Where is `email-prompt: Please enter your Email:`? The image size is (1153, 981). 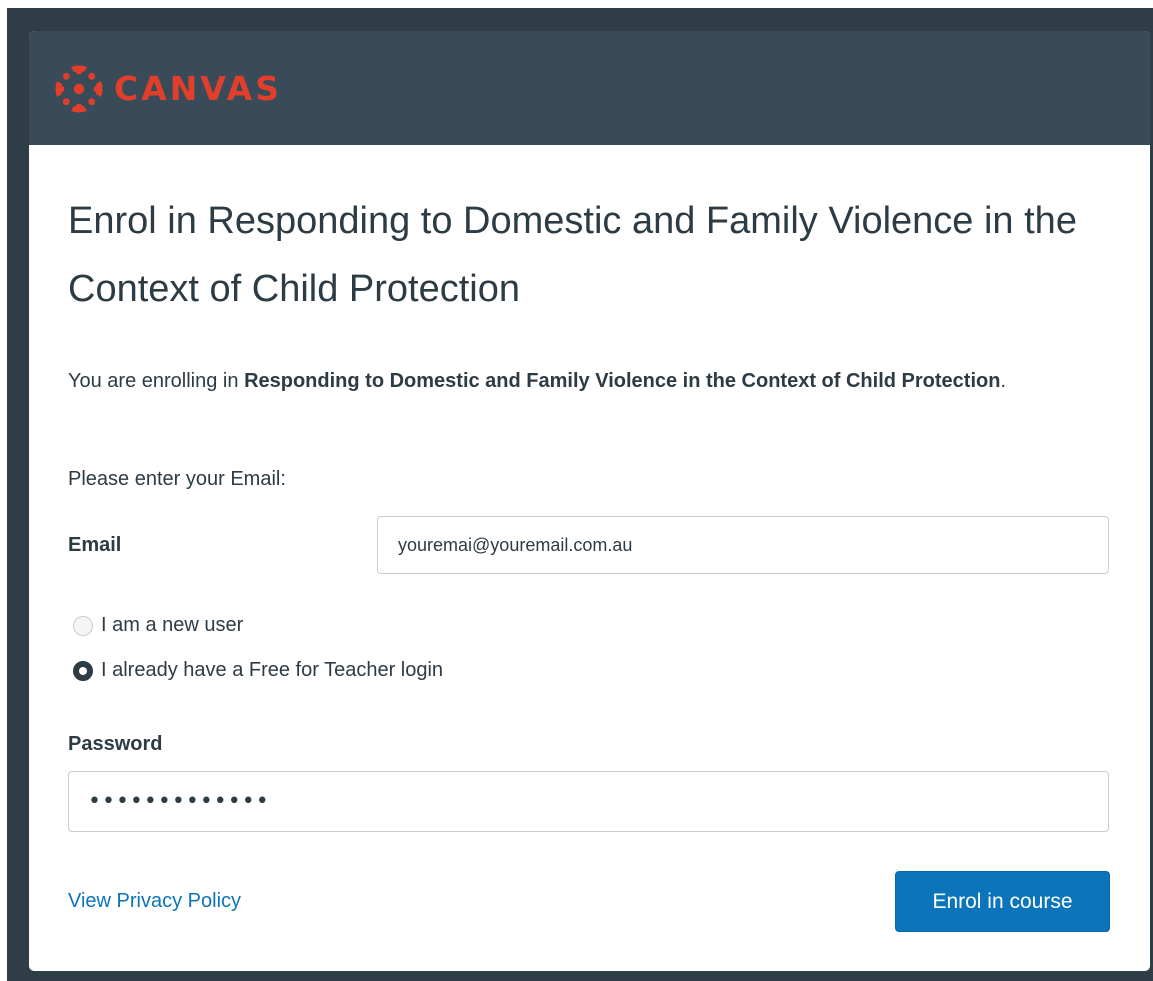
email-prompt: Please enter your Email: is located at coordinates (177, 479).